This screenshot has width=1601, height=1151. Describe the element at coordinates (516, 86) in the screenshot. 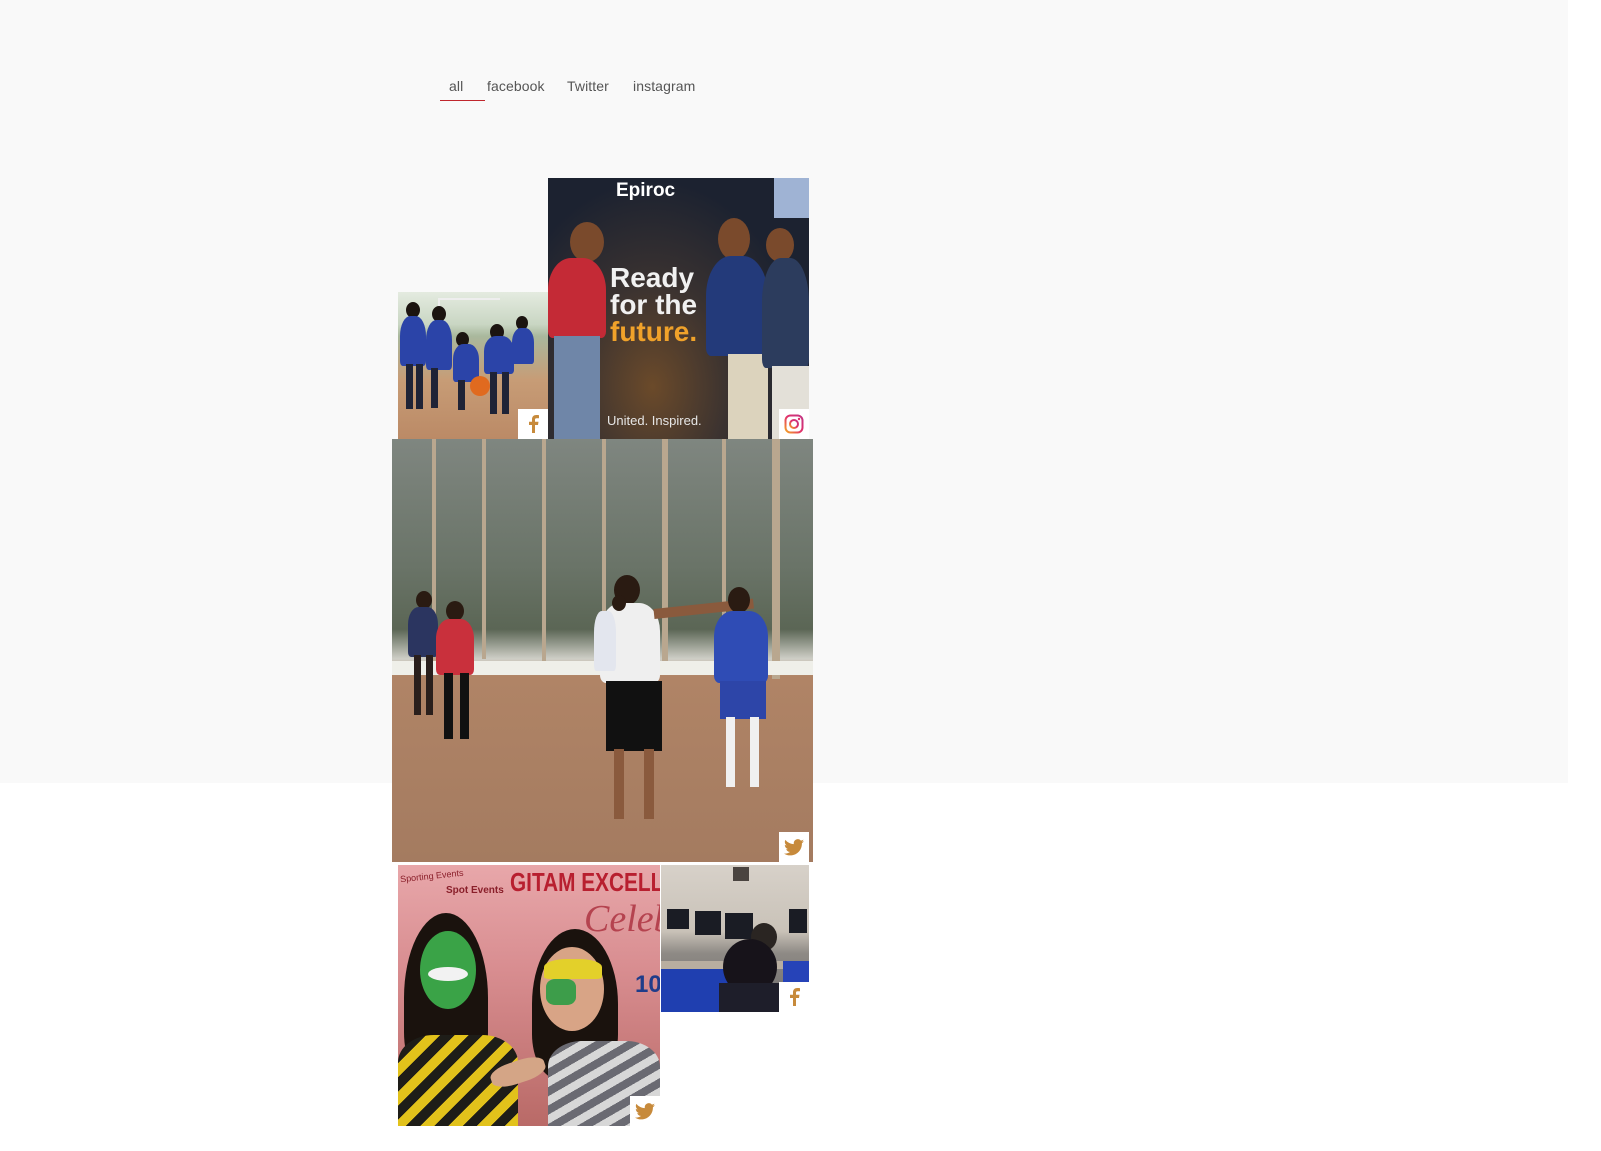

I see `tab-facebook: facebook` at that location.